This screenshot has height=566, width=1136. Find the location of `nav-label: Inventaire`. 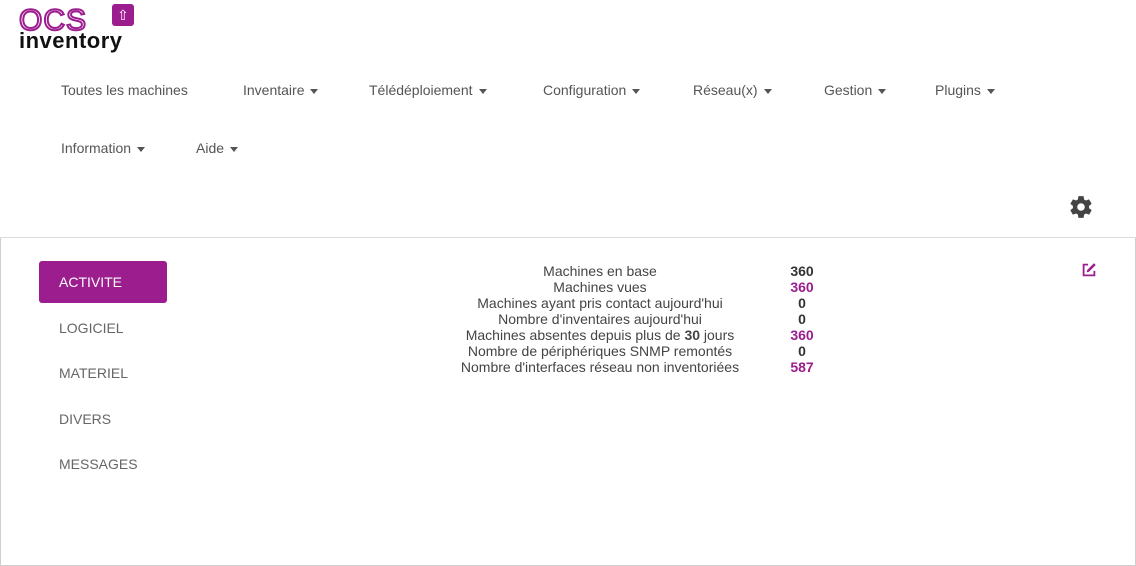

nav-label: Inventaire is located at coordinates (274, 90).